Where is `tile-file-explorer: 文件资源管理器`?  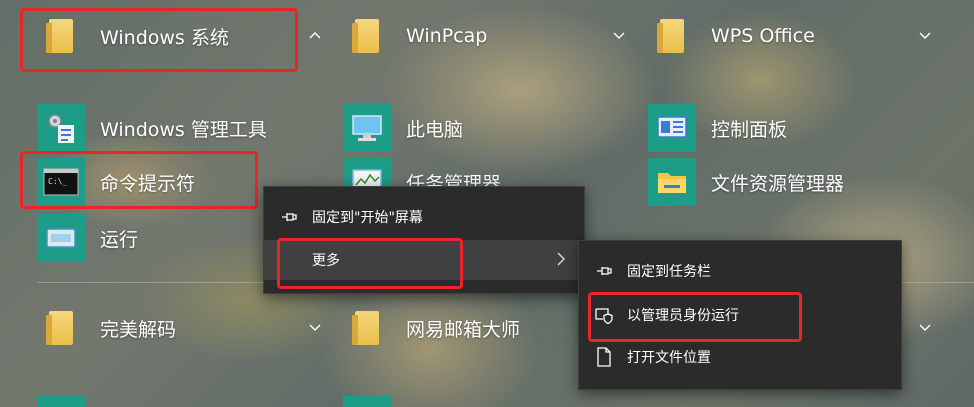 tile-file-explorer: 文件资源管理器 is located at coordinates (746, 182).